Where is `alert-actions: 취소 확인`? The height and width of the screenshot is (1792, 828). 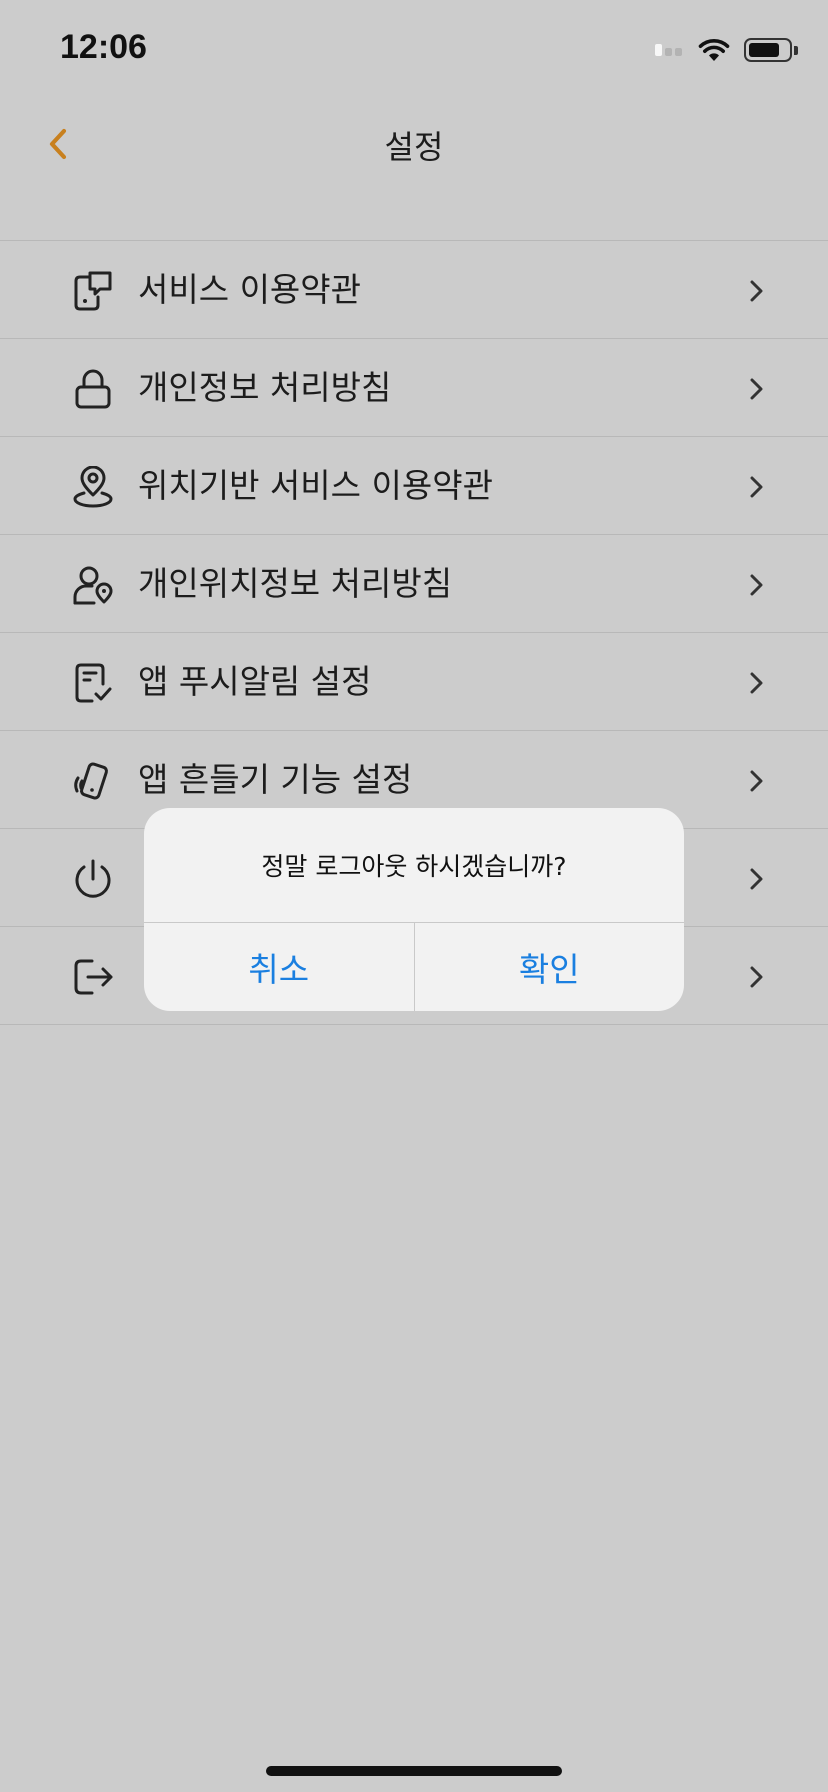 alert-actions: 취소 확인 is located at coordinates (414, 966).